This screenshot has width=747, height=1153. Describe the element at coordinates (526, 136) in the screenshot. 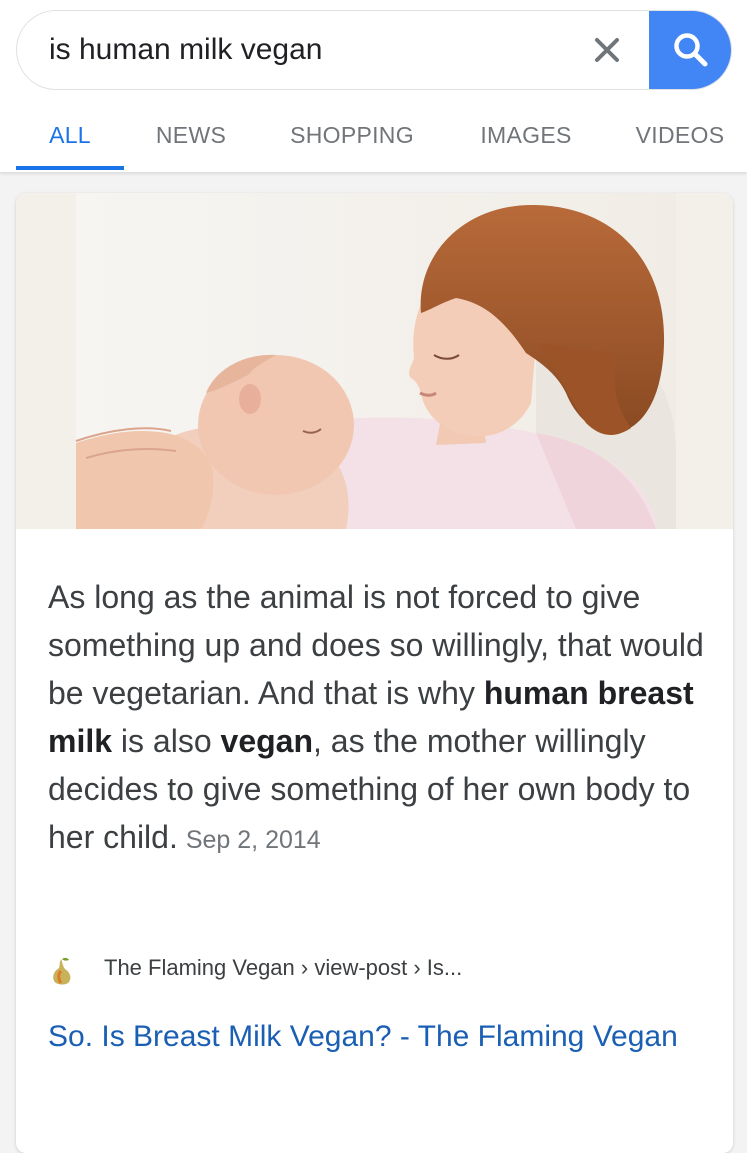

I see `tab-images: IMAGES` at that location.